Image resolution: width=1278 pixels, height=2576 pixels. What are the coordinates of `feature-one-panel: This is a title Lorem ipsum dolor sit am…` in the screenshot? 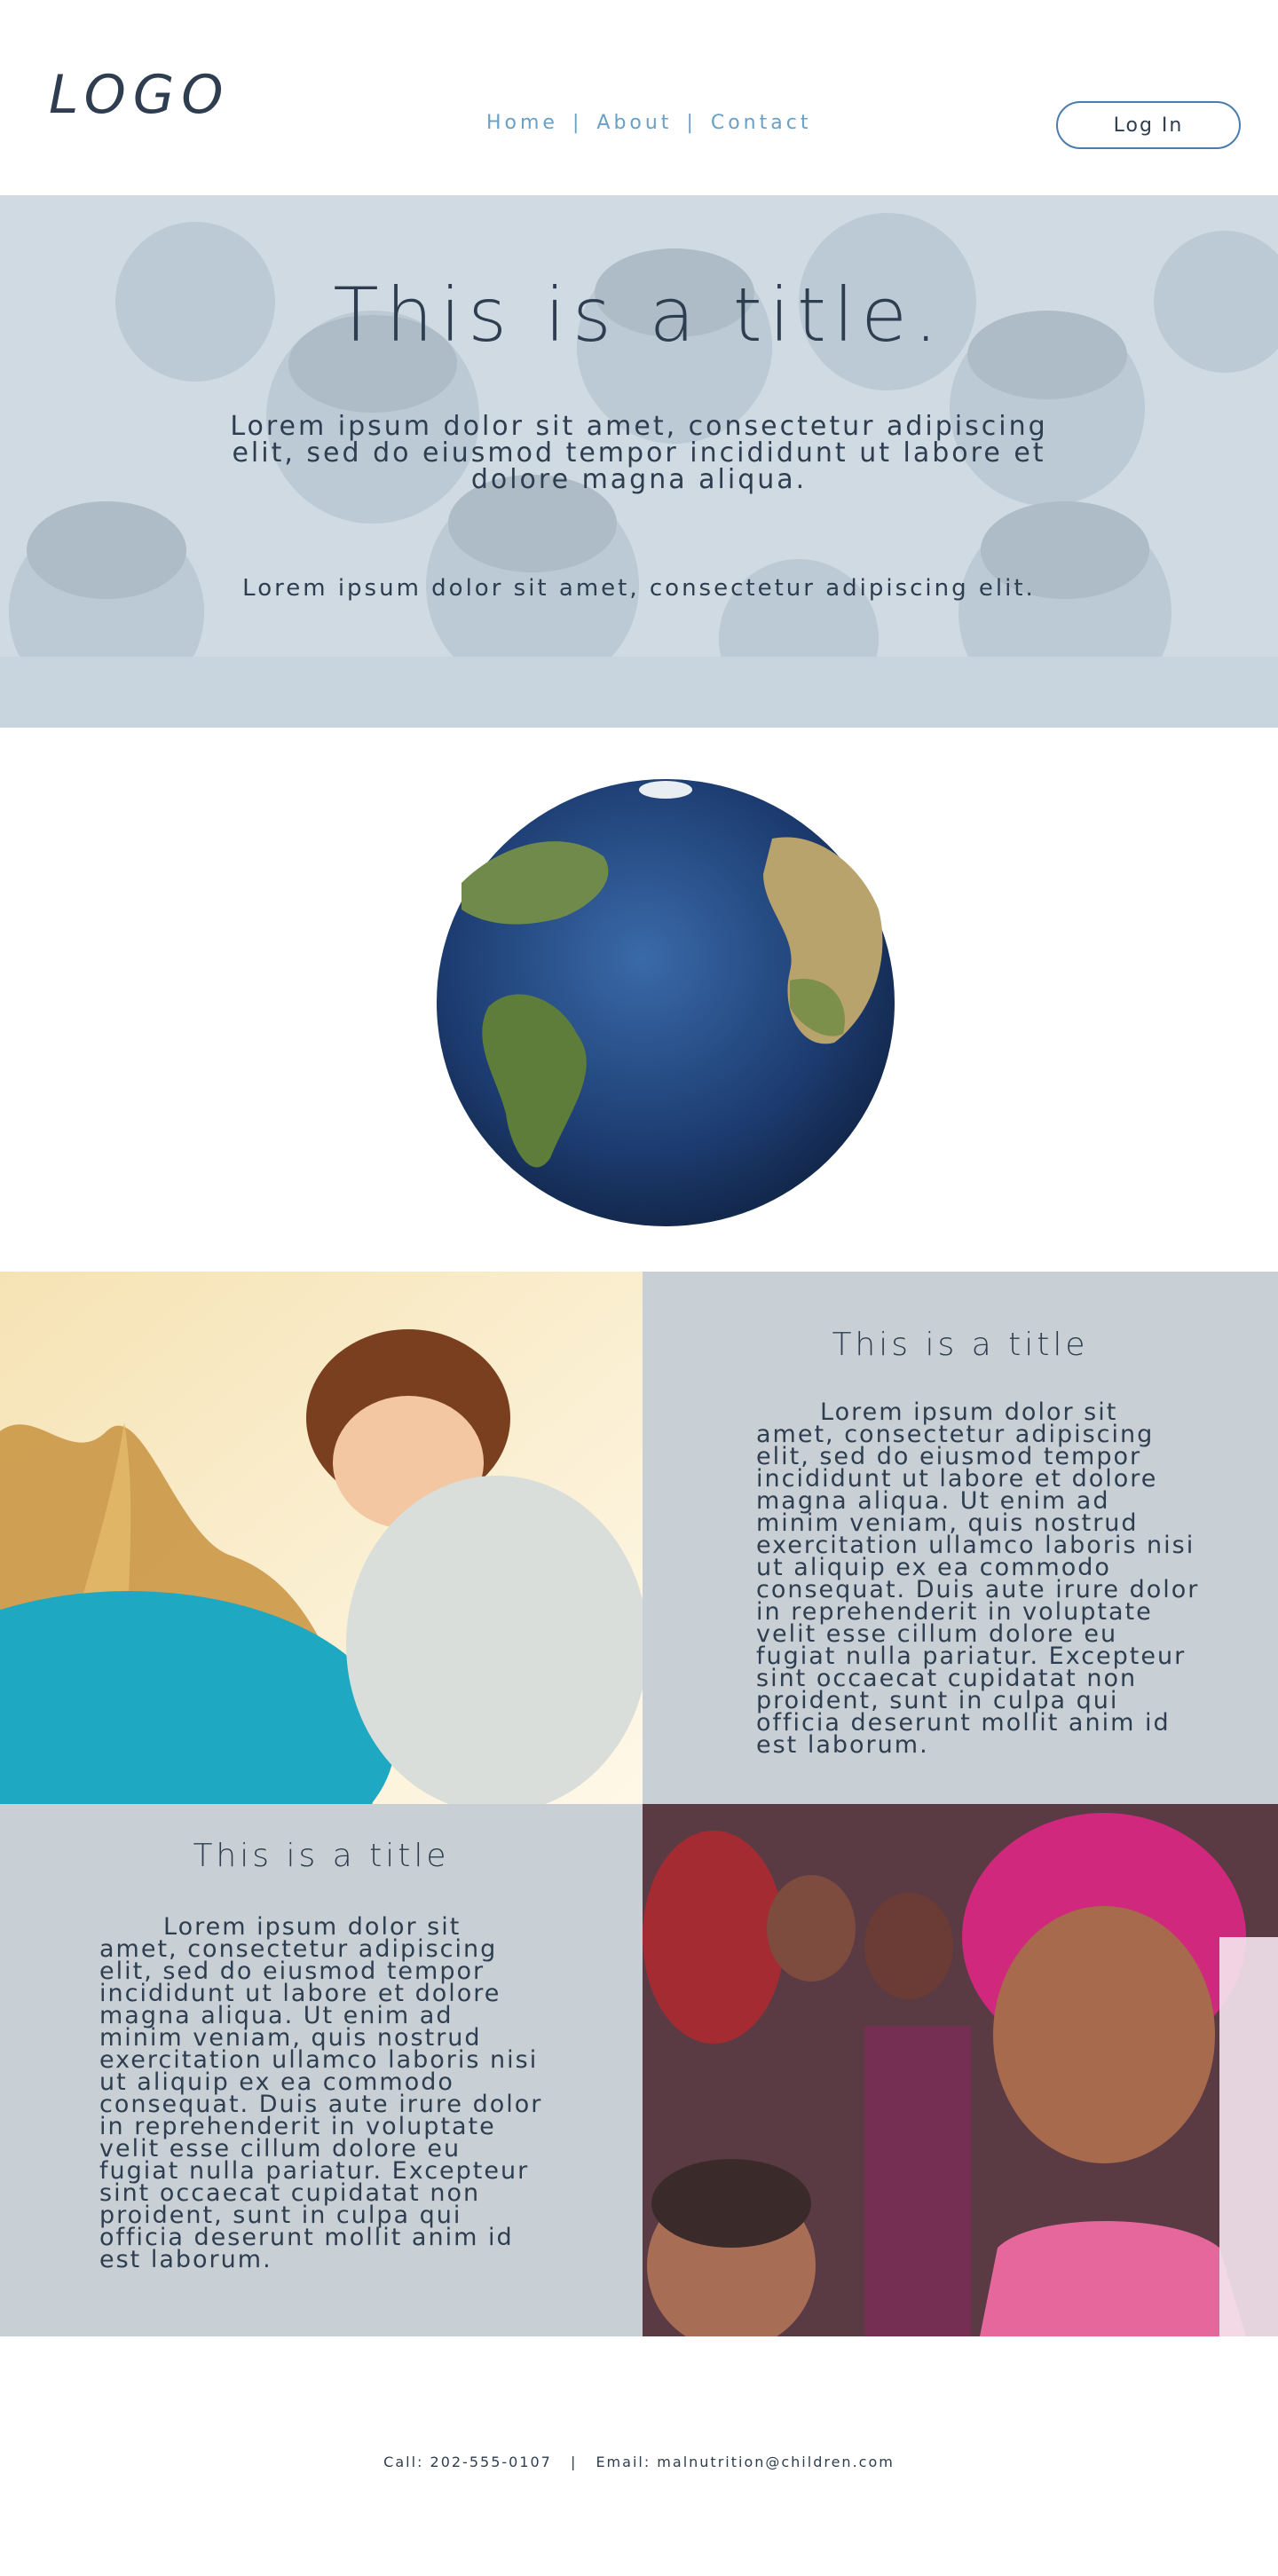 It's located at (961, 1538).